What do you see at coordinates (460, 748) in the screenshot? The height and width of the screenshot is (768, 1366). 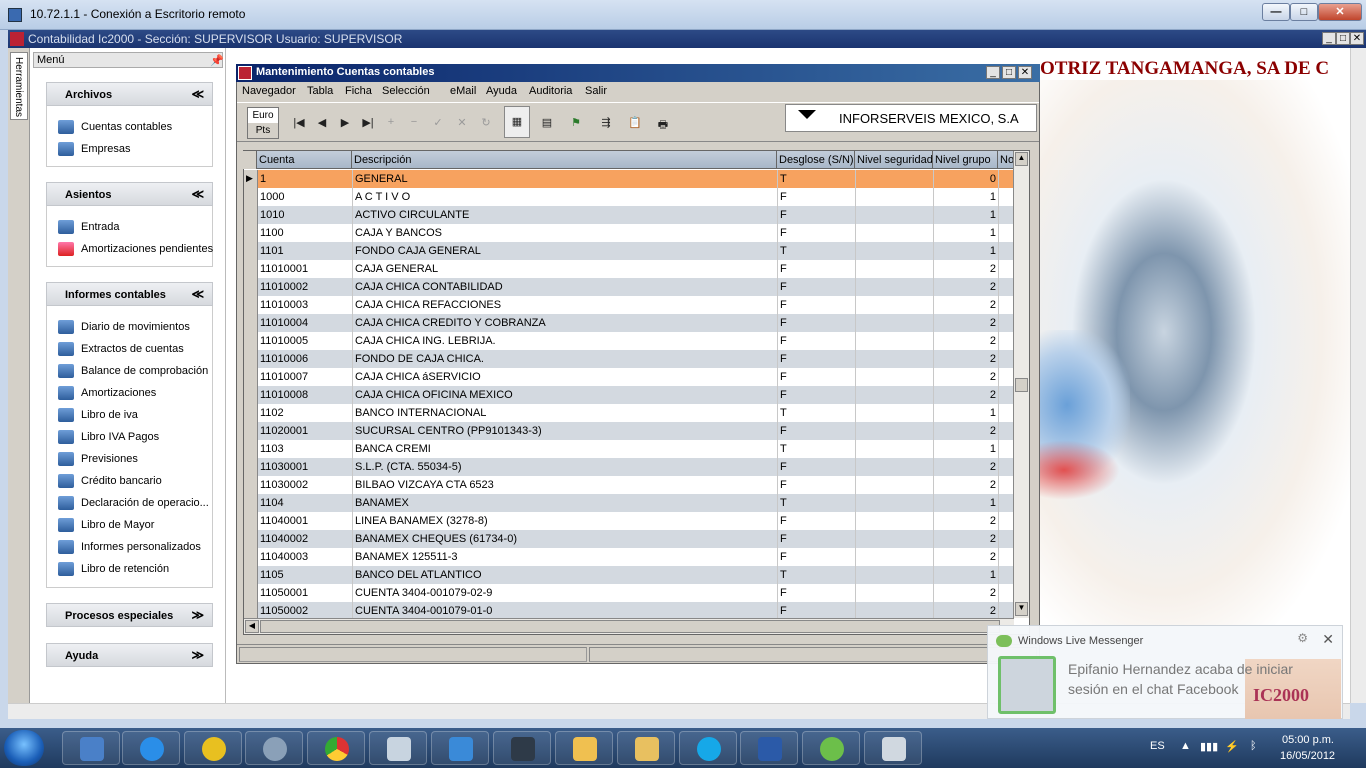 I see `taskbar-media-player` at bounding box center [460, 748].